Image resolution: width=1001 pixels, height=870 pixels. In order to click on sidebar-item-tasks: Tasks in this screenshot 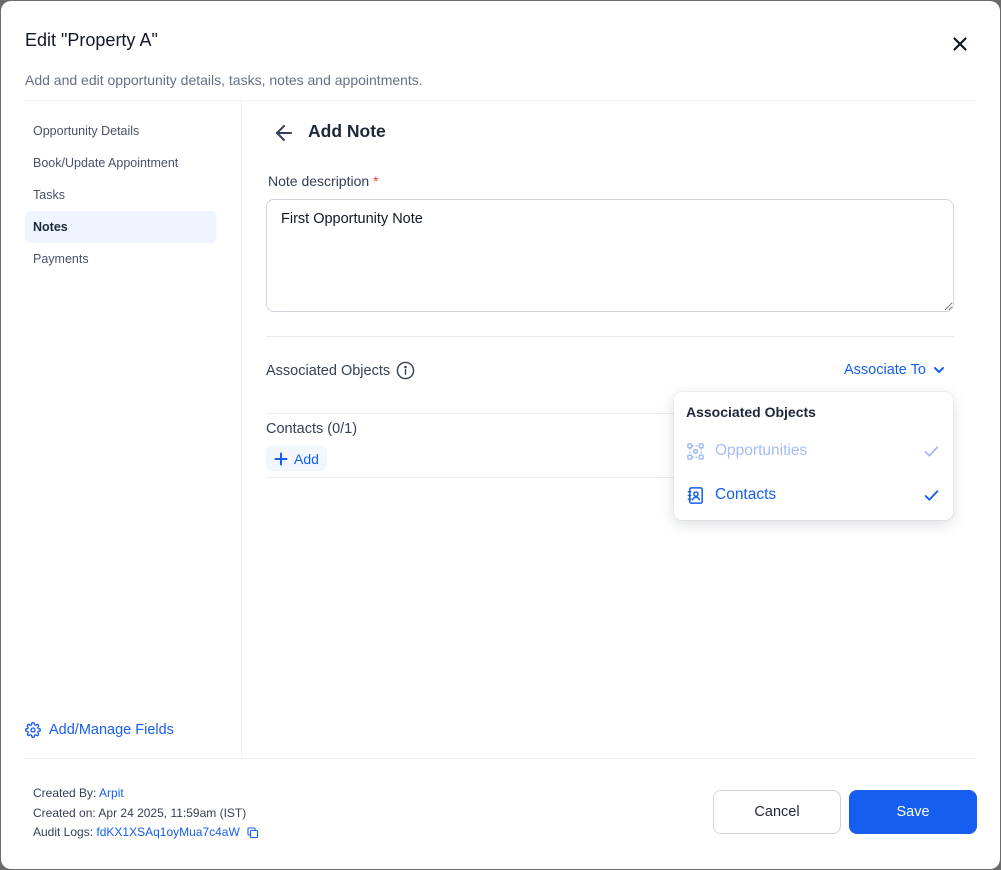, I will do `click(121, 195)`.